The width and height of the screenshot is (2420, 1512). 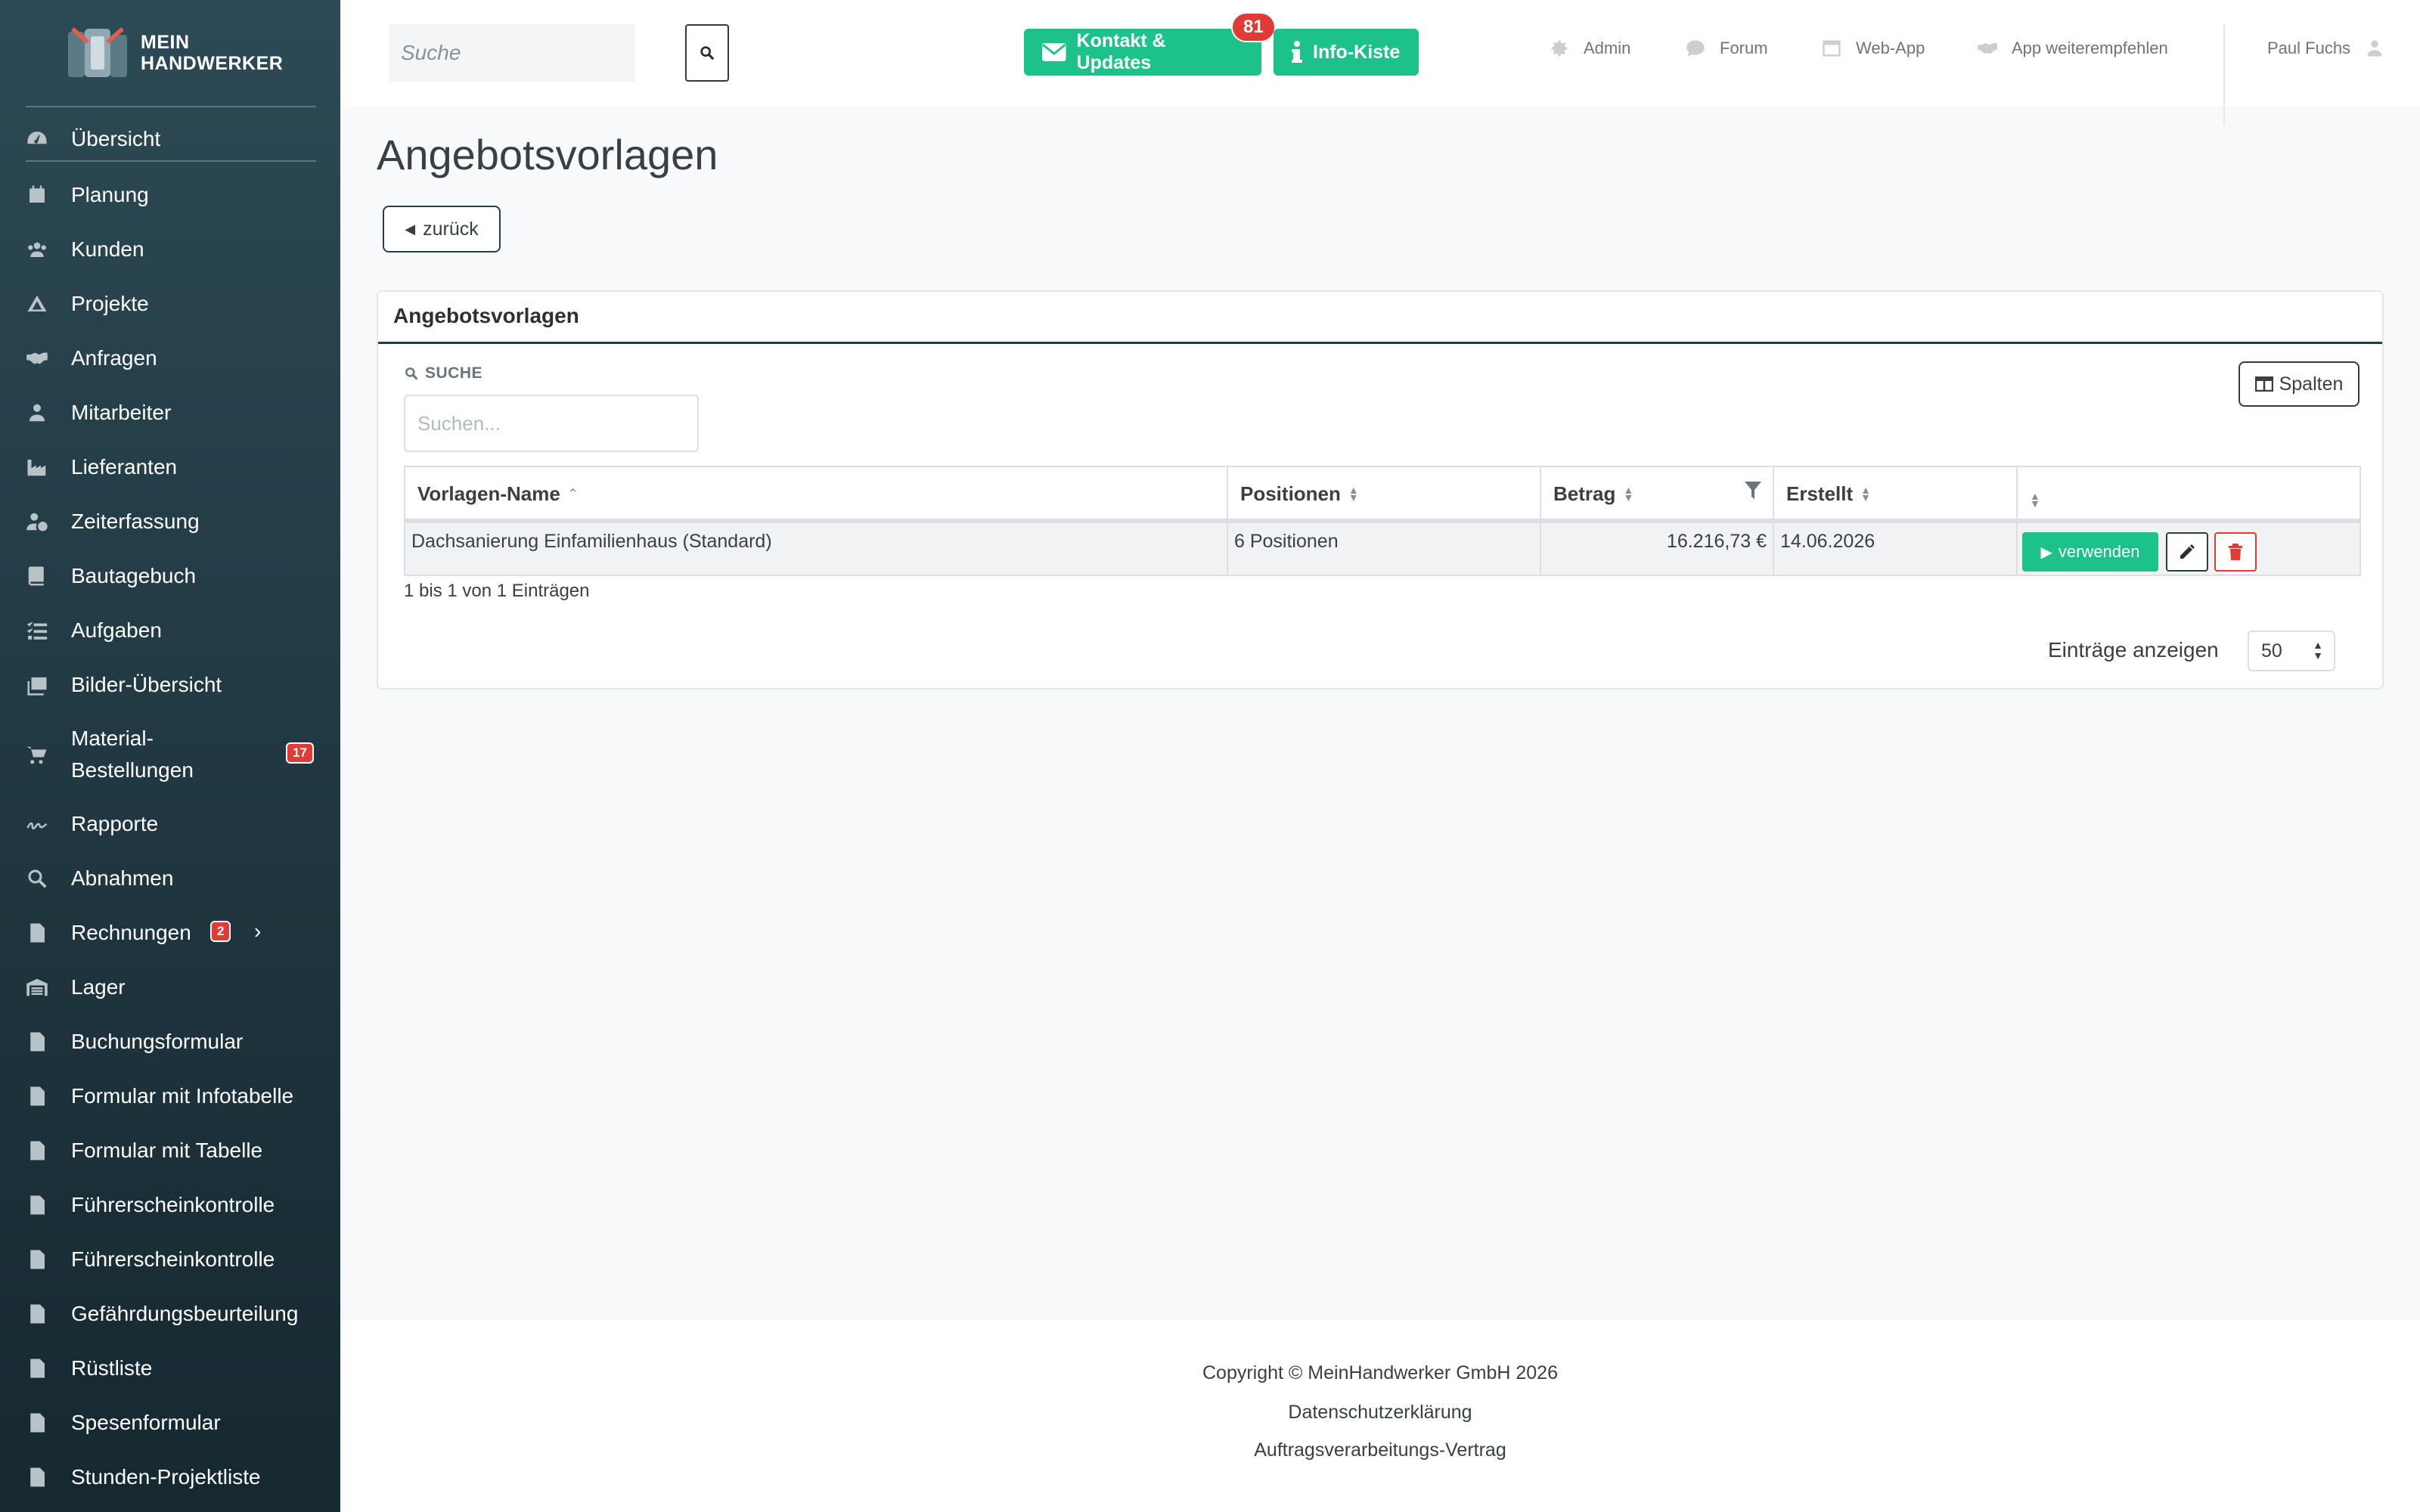 What do you see at coordinates (1380, 1412) in the screenshot?
I see `privacy-link: Datenschutzerklärung` at bounding box center [1380, 1412].